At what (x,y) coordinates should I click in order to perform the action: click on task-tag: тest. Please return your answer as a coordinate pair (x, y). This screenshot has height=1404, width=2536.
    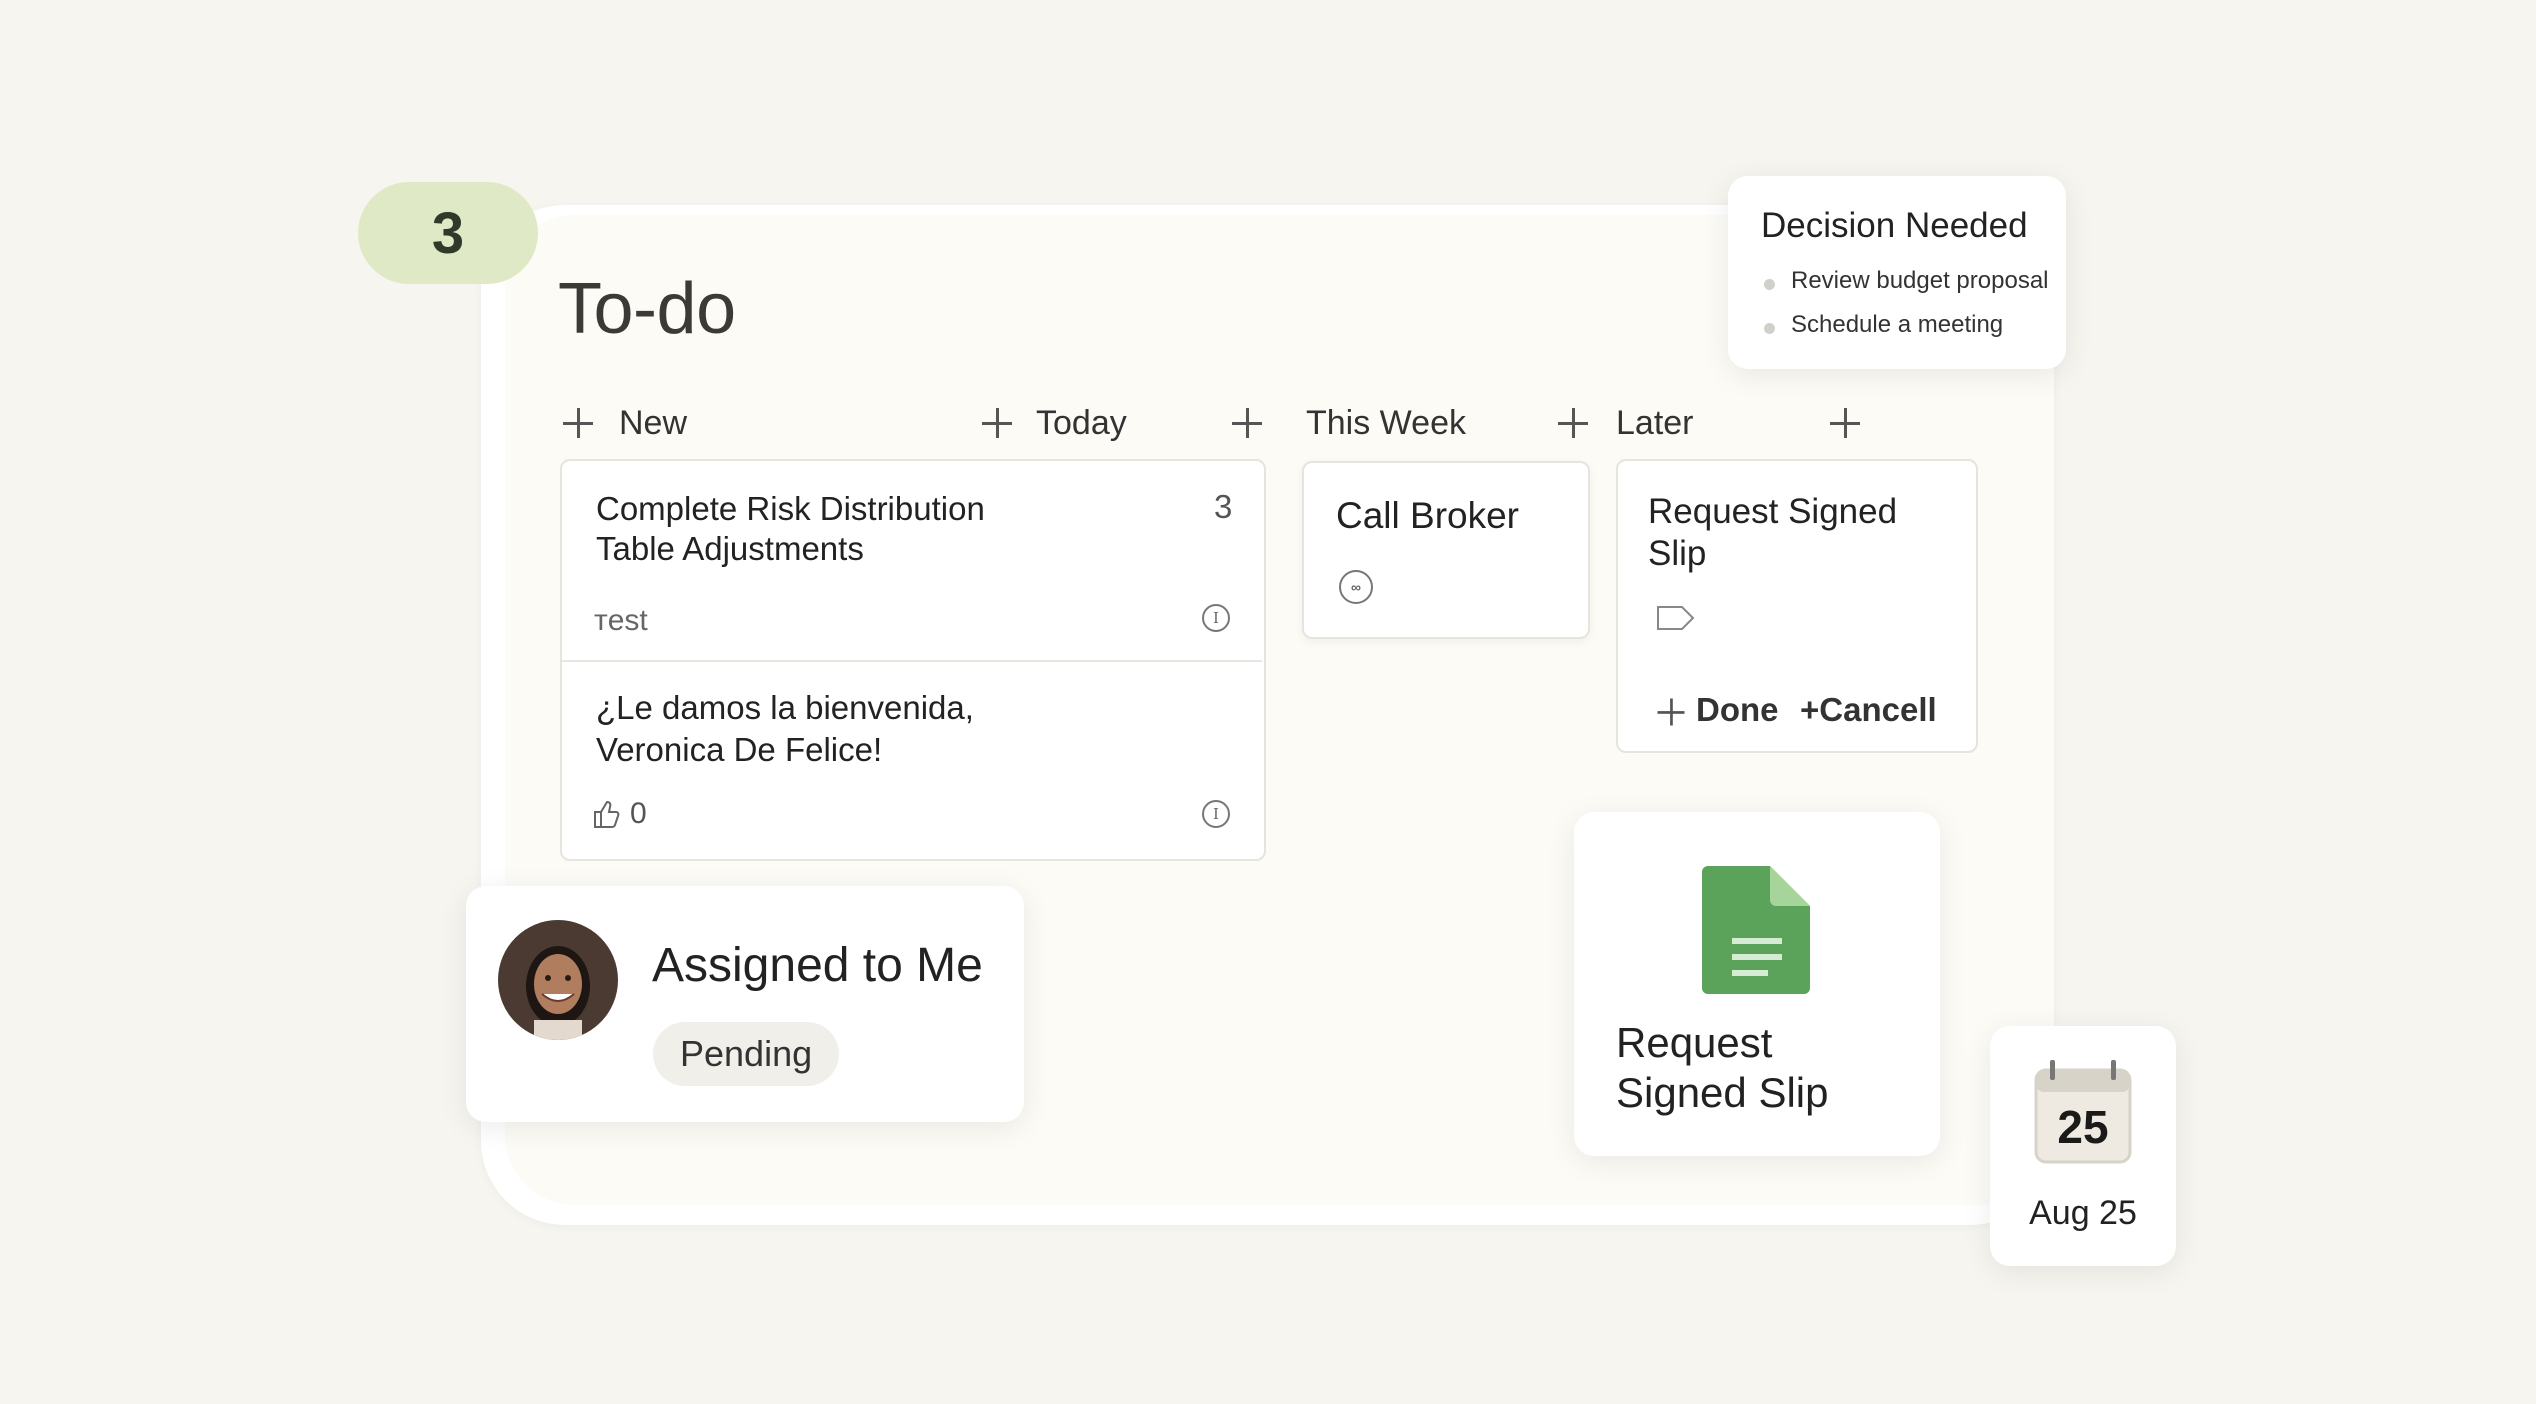
    Looking at the image, I should click on (621, 620).